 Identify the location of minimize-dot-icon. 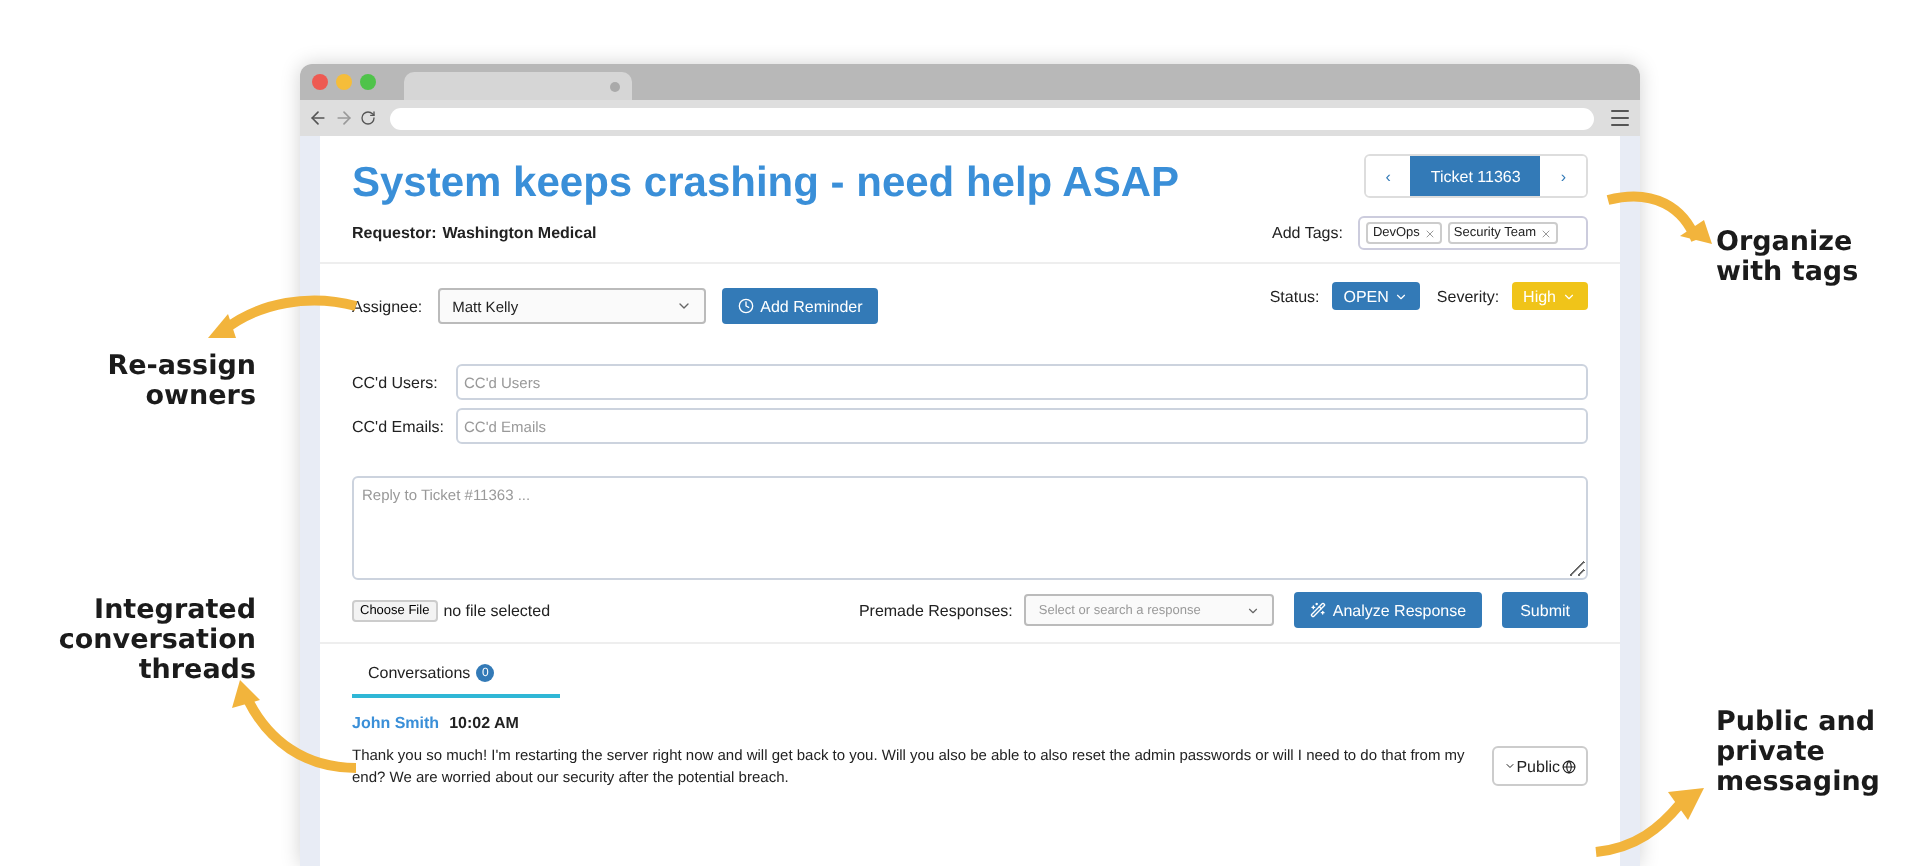
(344, 82).